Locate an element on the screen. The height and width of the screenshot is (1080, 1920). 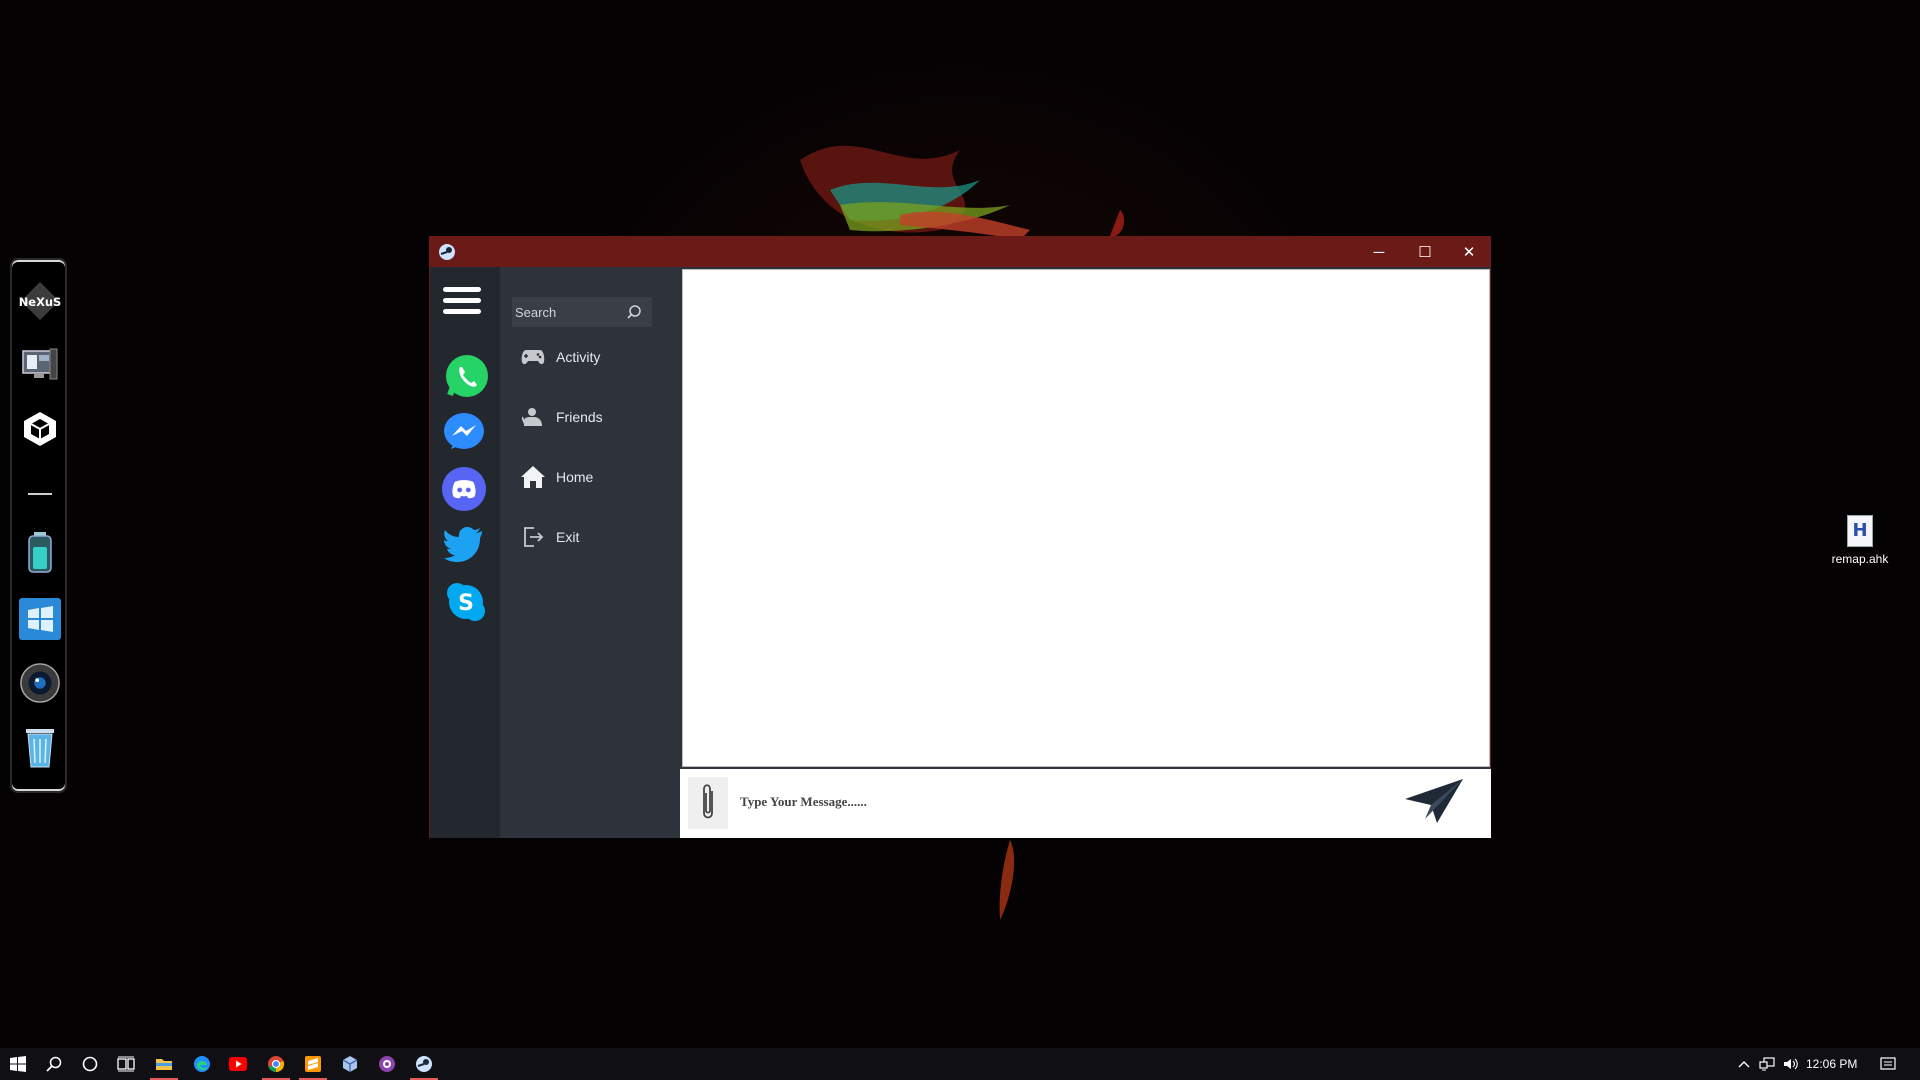
nav-item-activity: Activity is located at coordinates (595, 357).